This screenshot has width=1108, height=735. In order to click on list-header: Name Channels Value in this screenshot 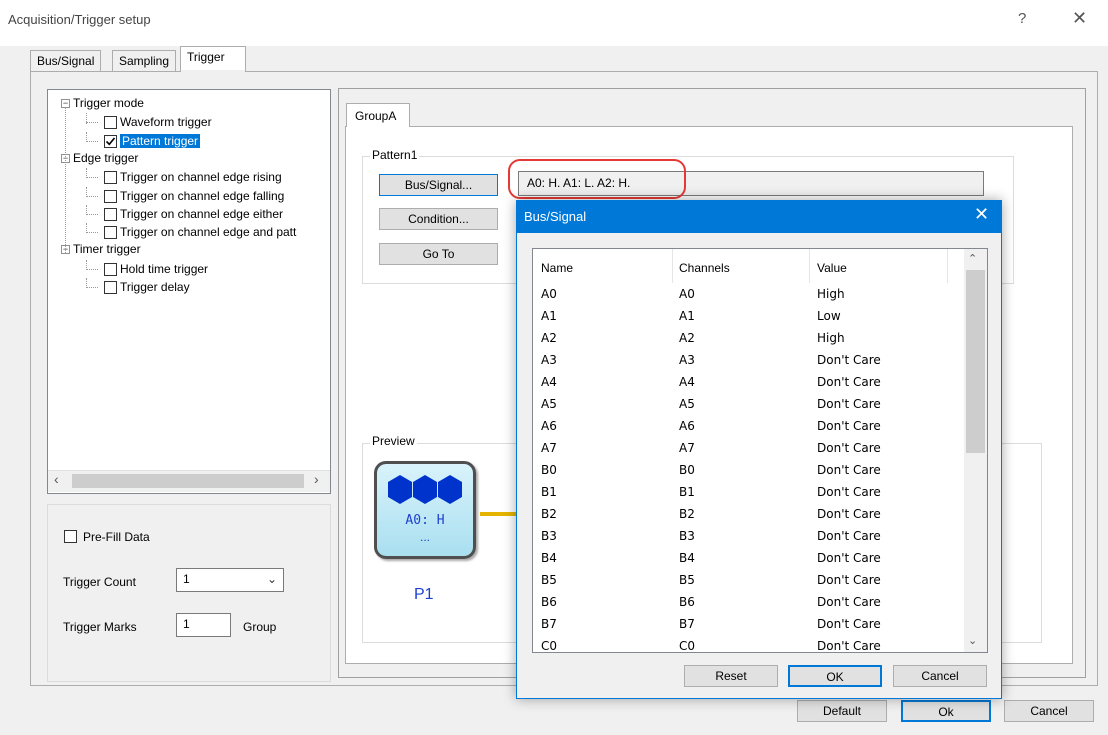, I will do `click(749, 266)`.